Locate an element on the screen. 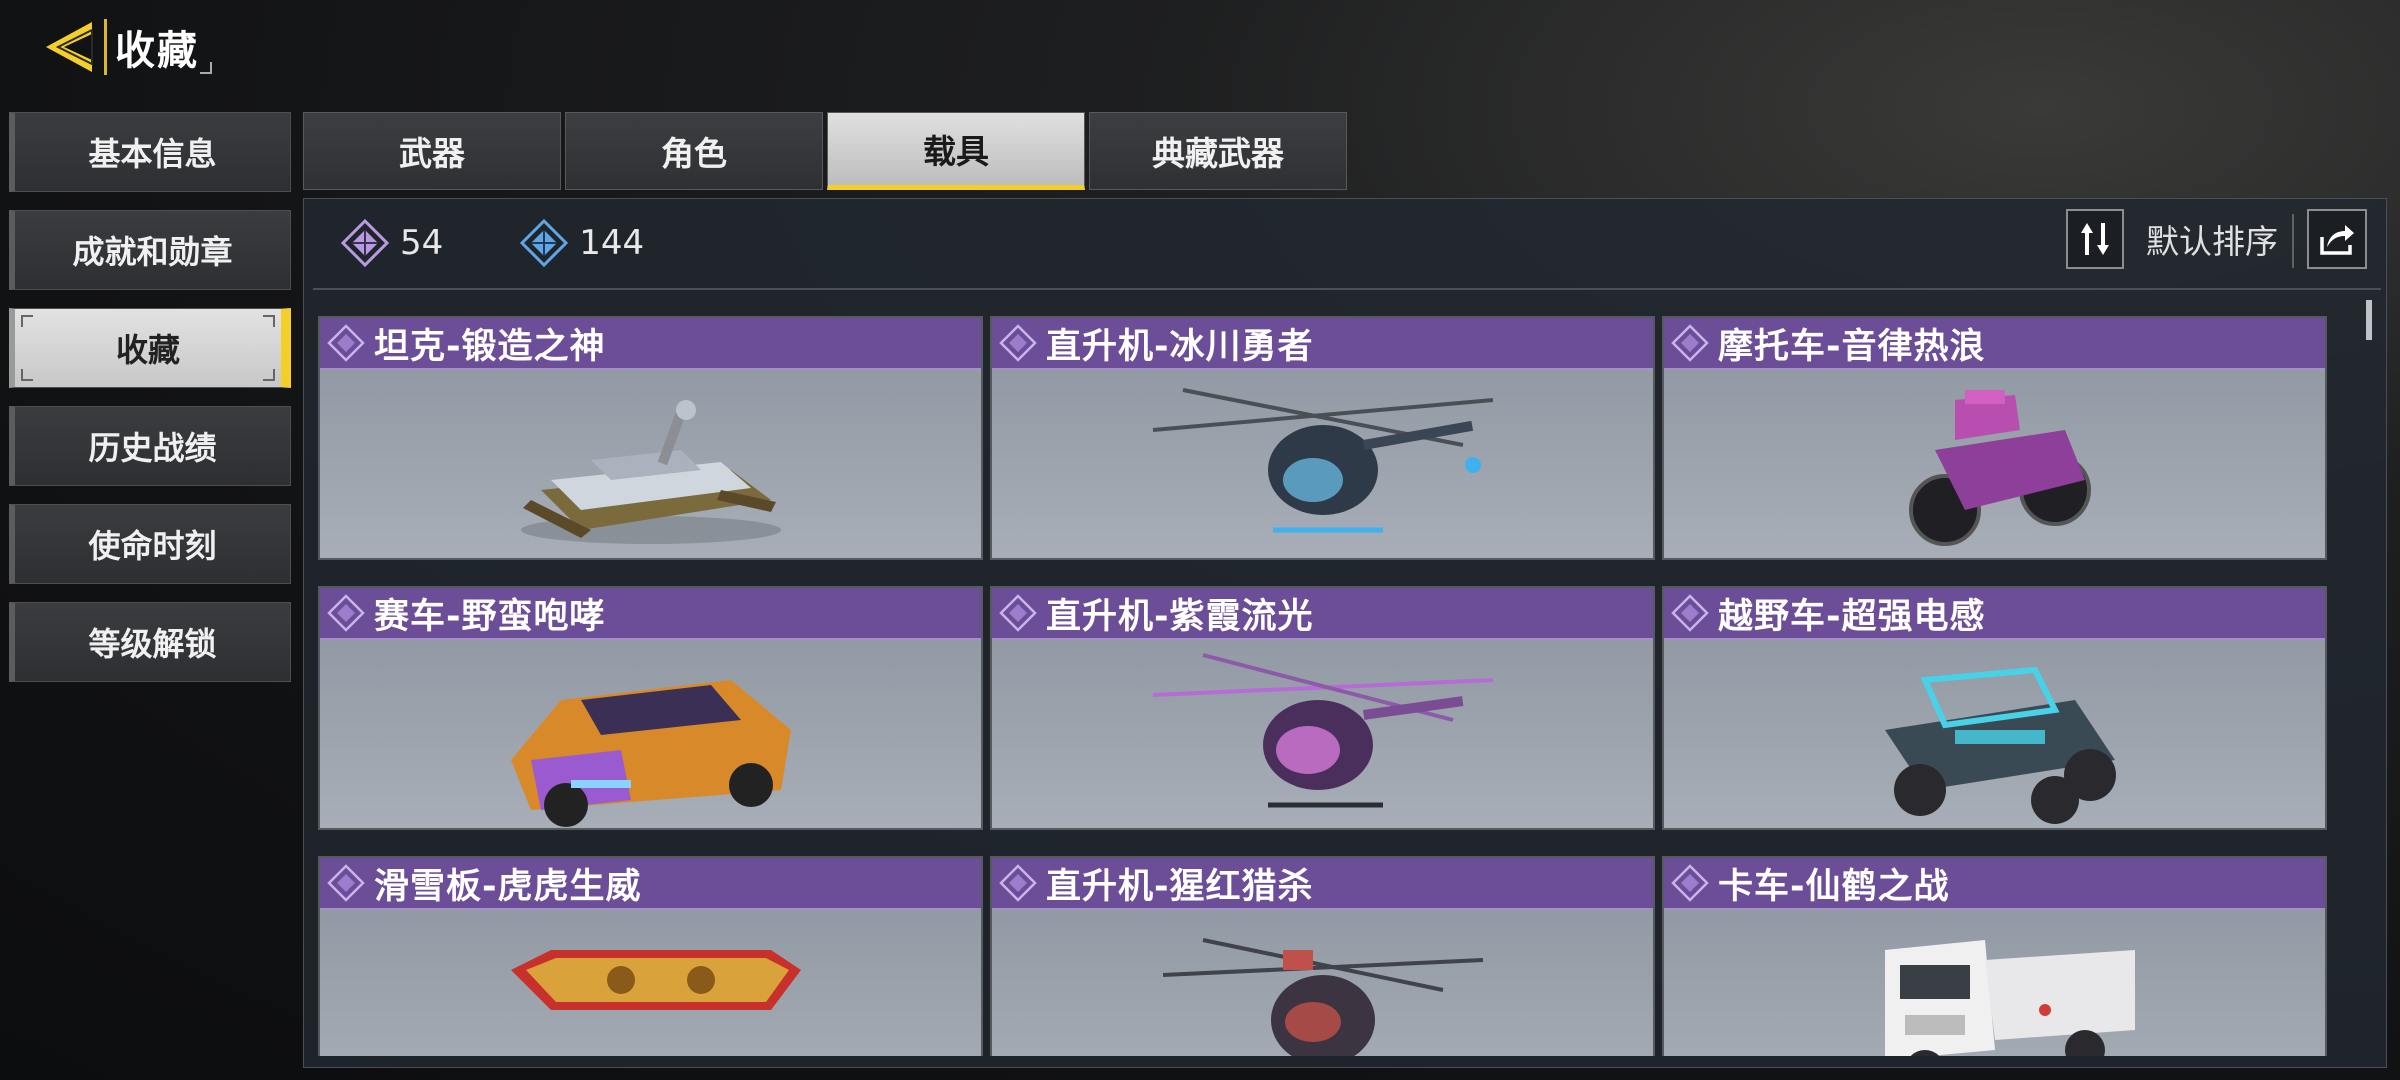 The image size is (2400, 1080). tab-characters: 角色 is located at coordinates (694, 151).